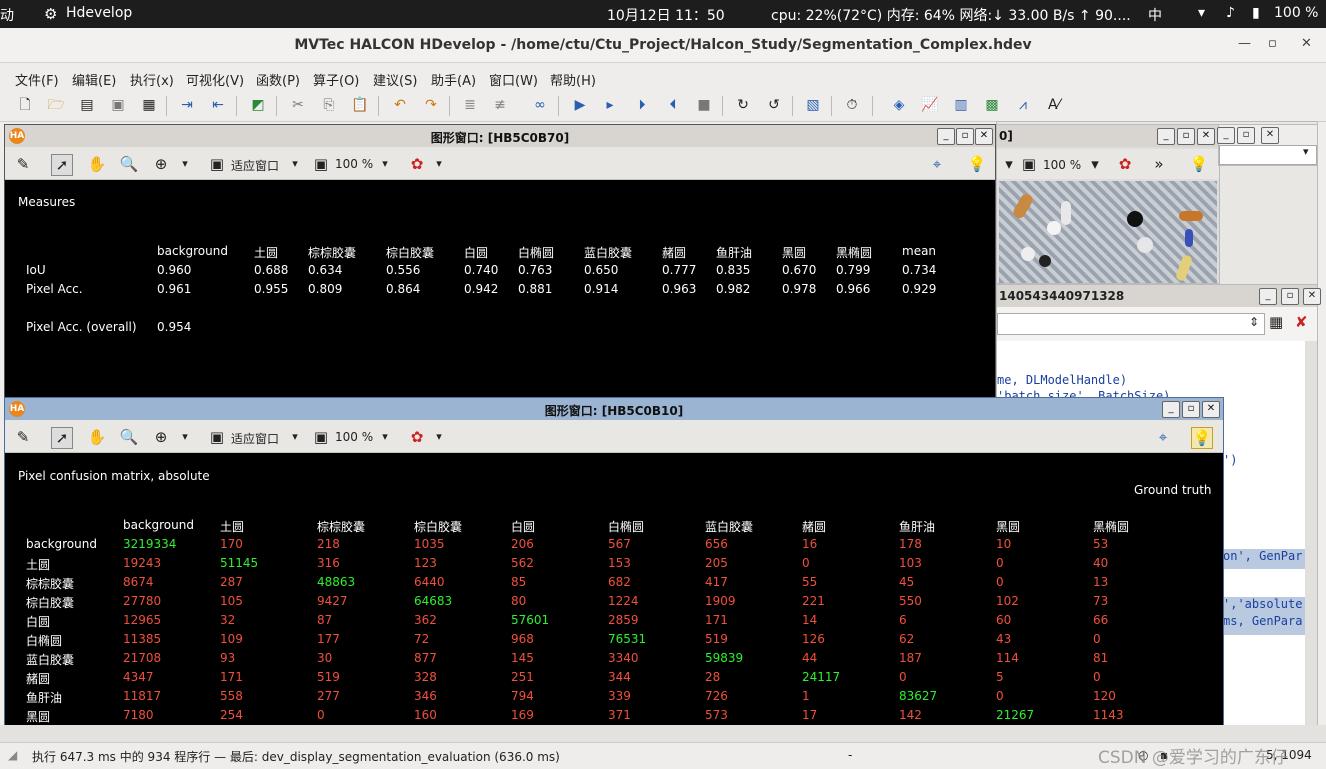 The width and height of the screenshot is (1326, 769). Describe the element at coordinates (62, 165) in the screenshot. I see `pointer-icon: ➚` at that location.